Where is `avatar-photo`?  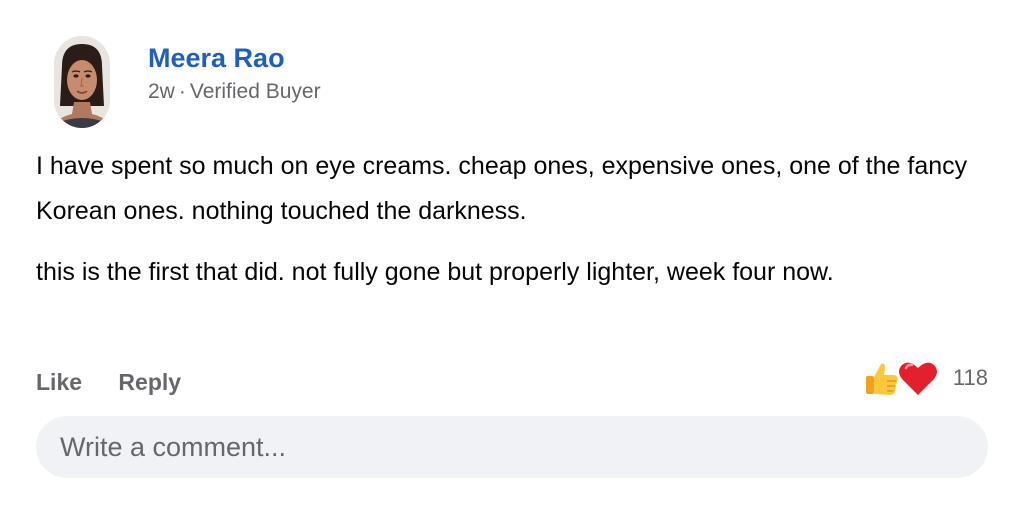
avatar-photo is located at coordinates (82, 82).